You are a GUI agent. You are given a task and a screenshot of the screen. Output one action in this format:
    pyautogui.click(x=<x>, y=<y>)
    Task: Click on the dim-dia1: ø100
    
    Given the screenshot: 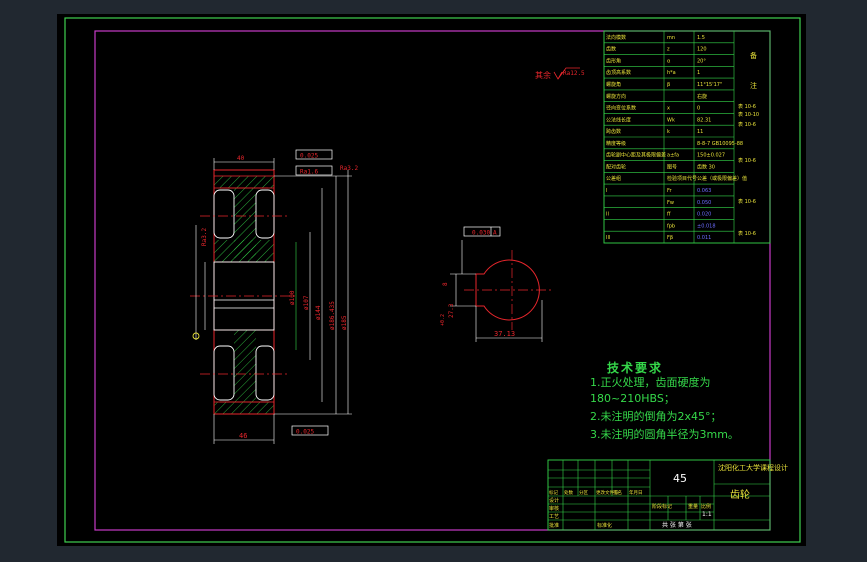 What is the action you would take?
    pyautogui.click(x=292, y=297)
    